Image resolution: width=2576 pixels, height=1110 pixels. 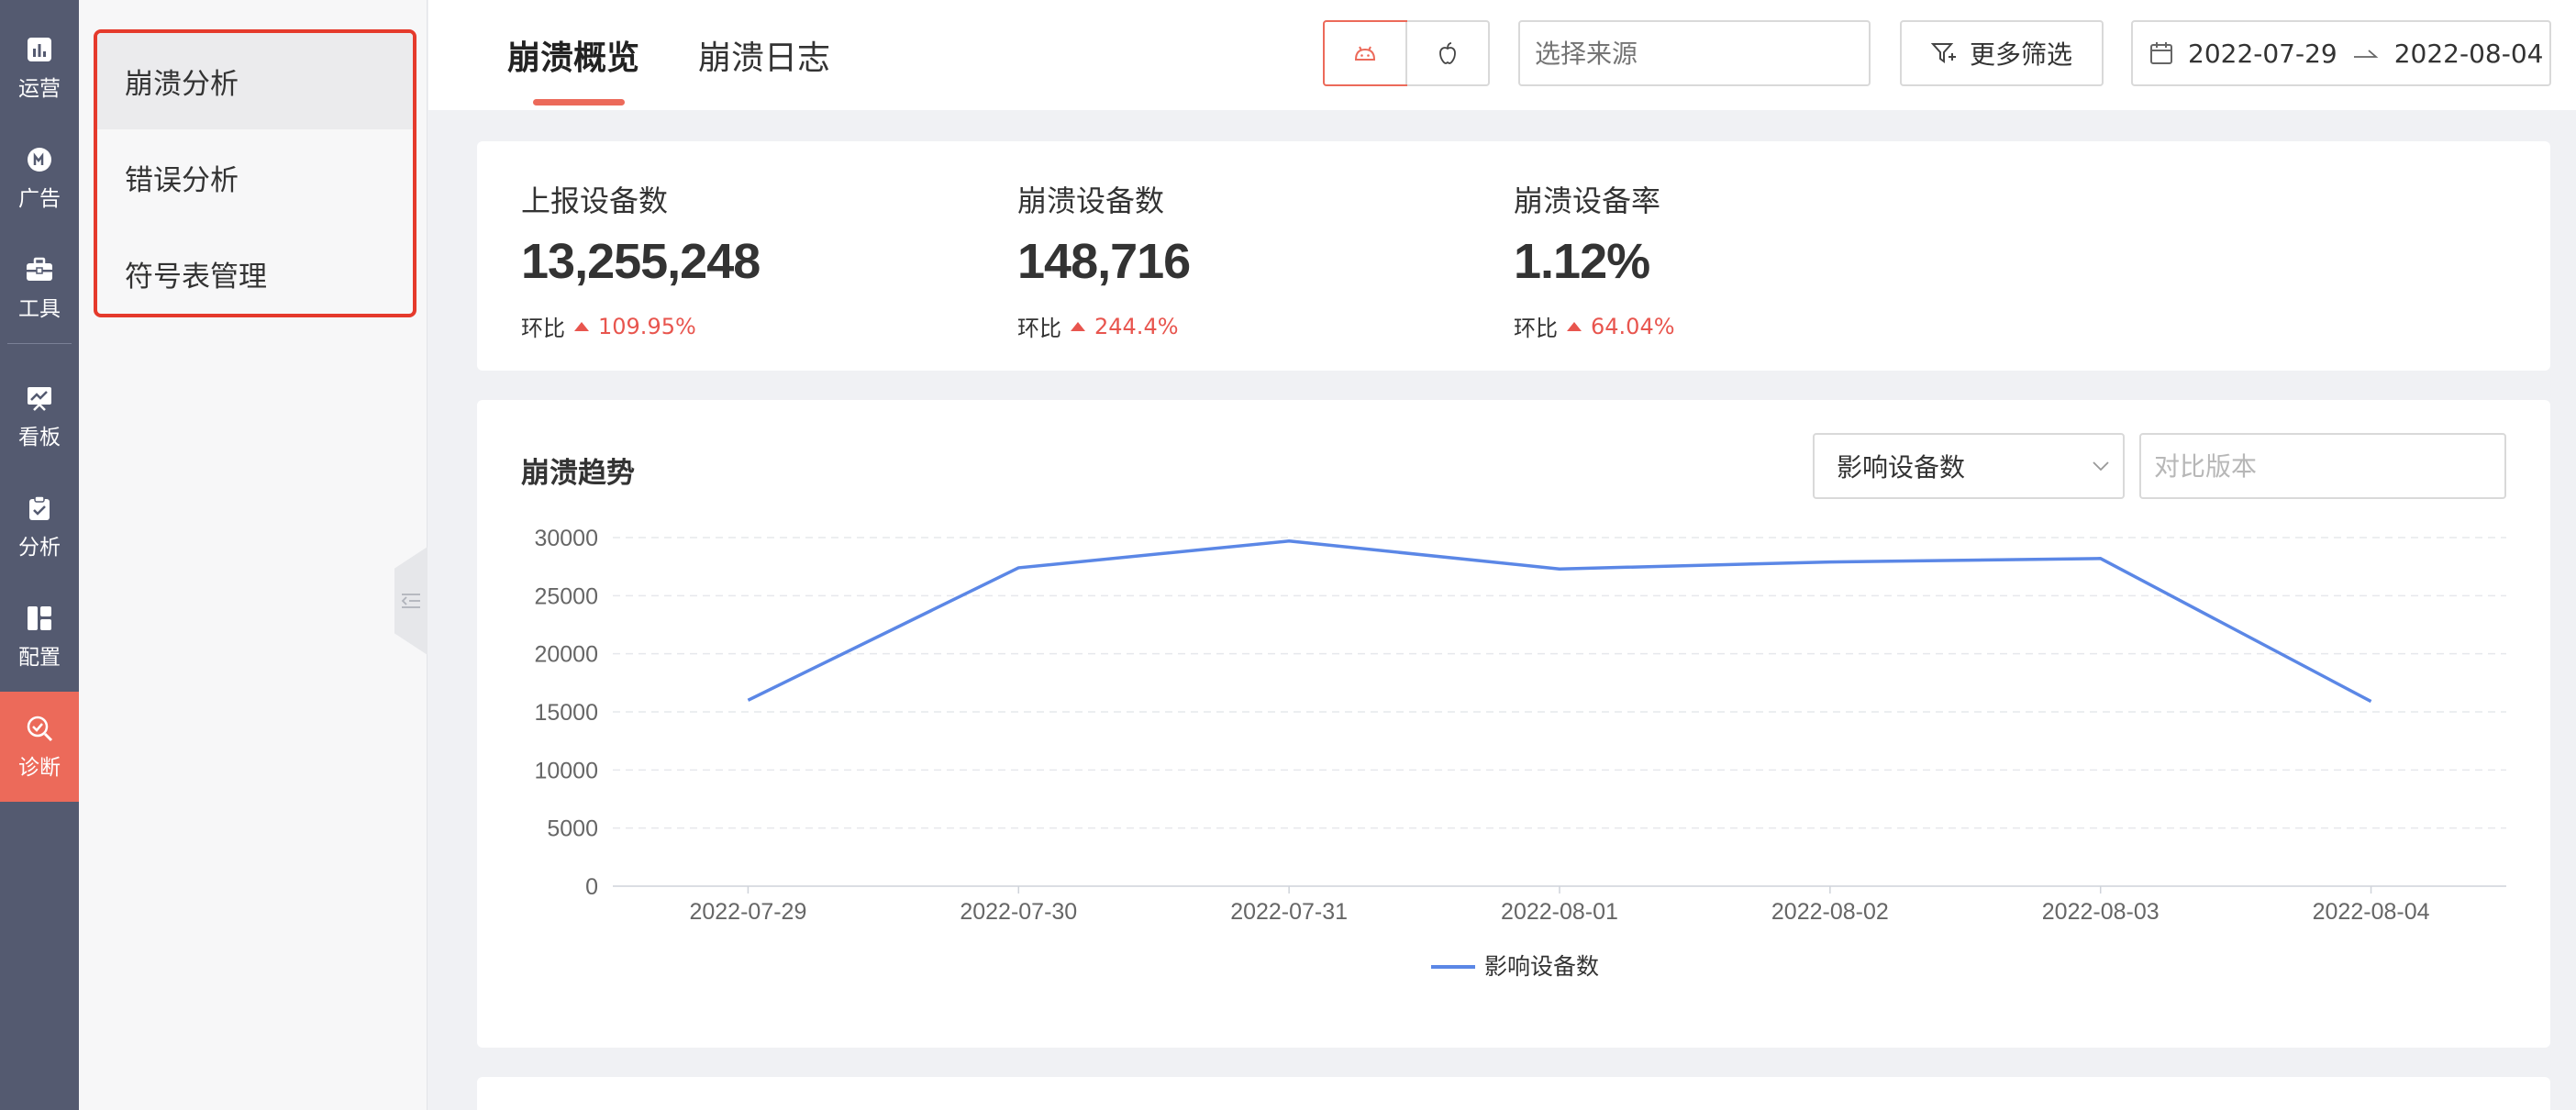 I want to click on kpi-reported-devices: 上报设备数 13,255,248 环比 109.95%, so click(x=641, y=260).